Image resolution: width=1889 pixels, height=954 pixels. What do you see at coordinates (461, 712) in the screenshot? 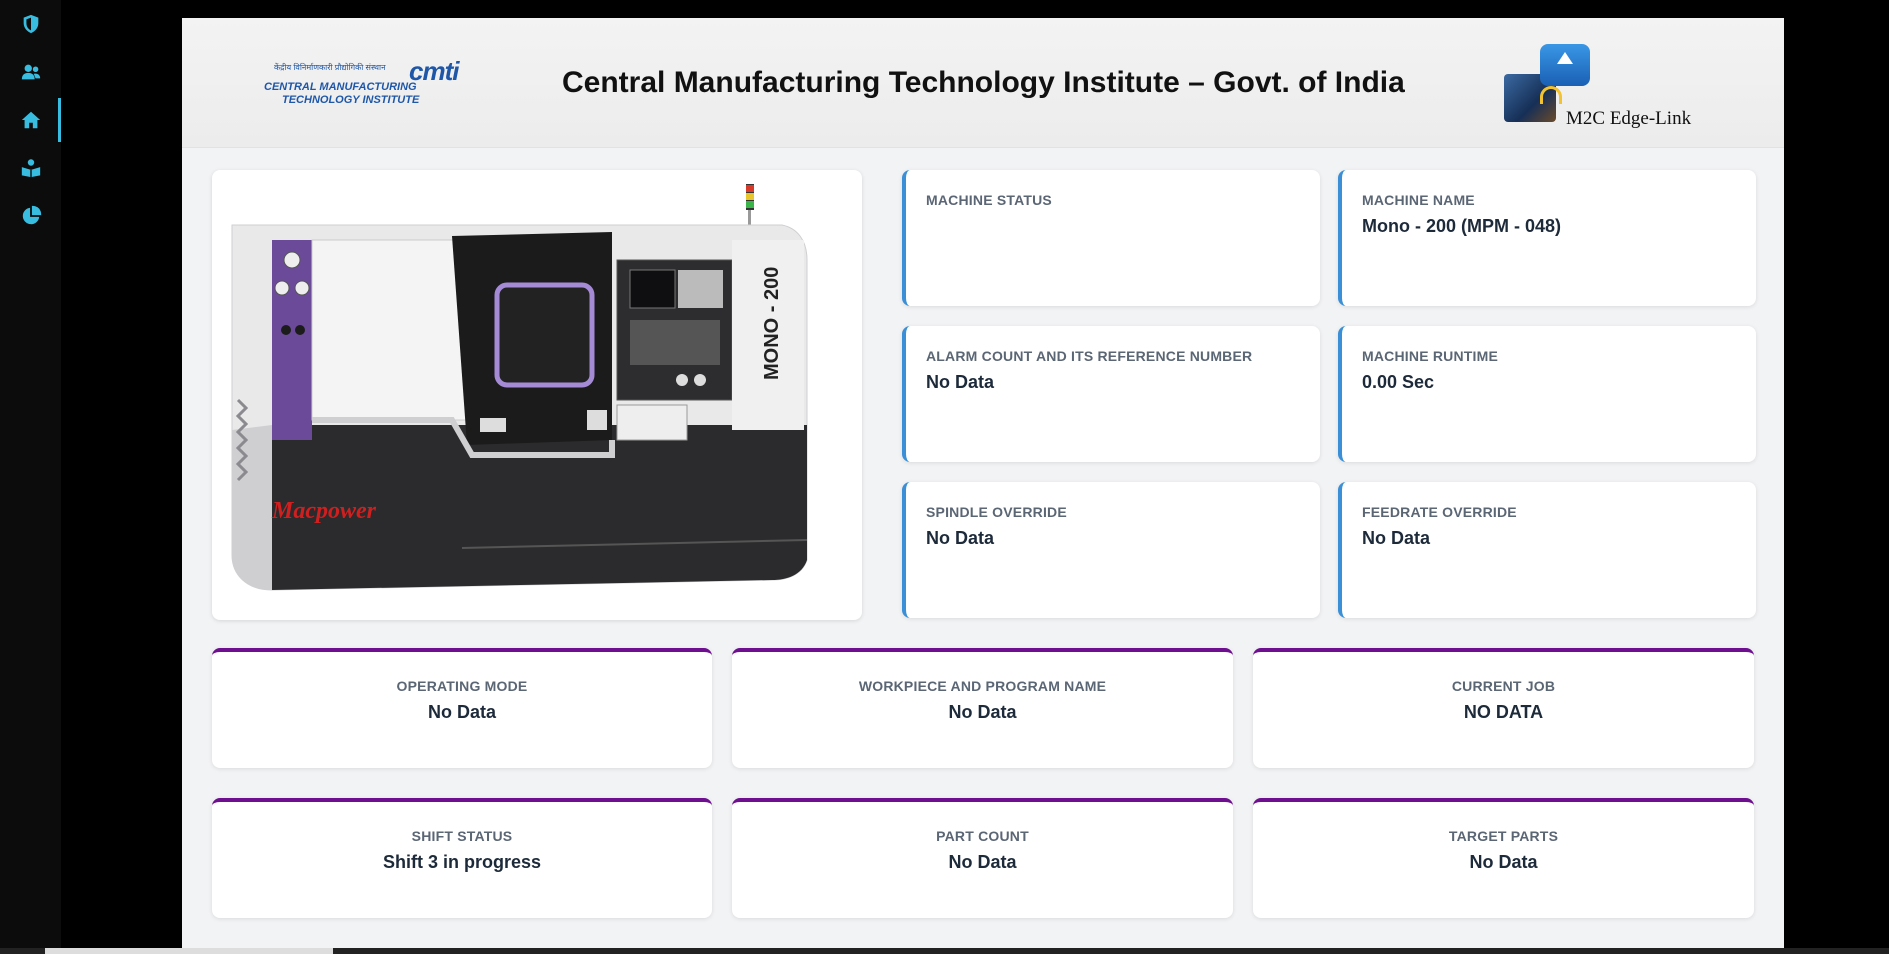
I see `operating-mode-value: No Data` at bounding box center [461, 712].